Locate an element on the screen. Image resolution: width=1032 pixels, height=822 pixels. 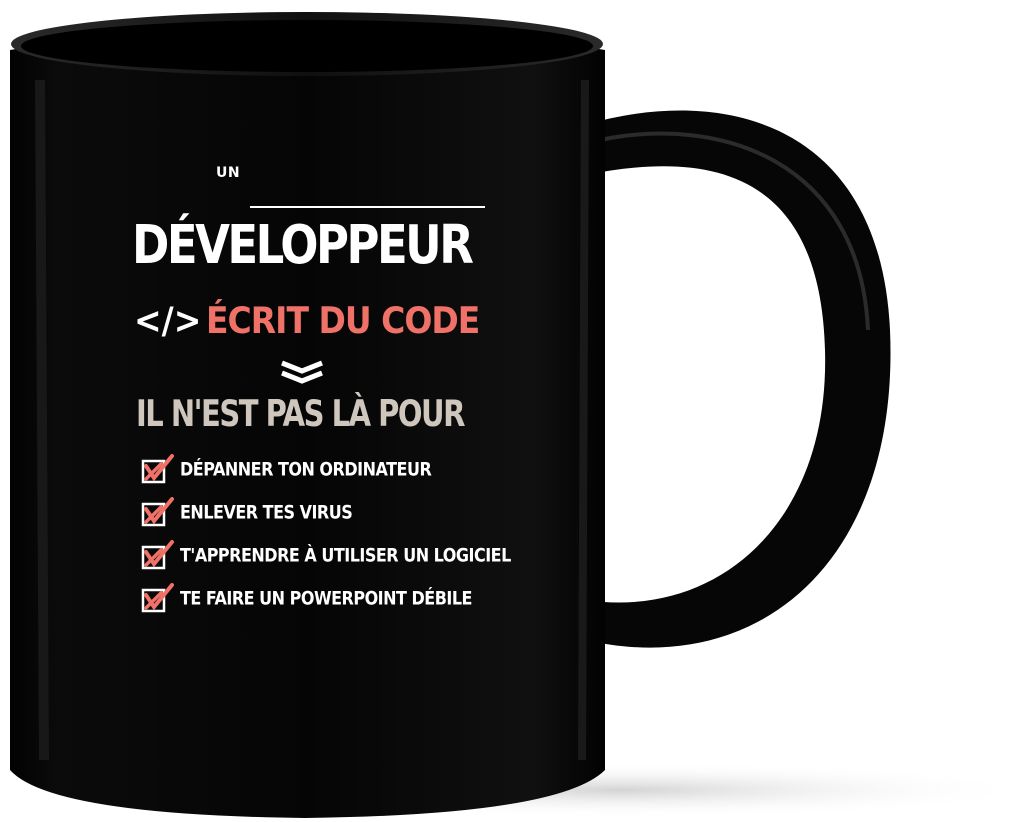
chevron-double-down-icon is located at coordinates (302, 372).